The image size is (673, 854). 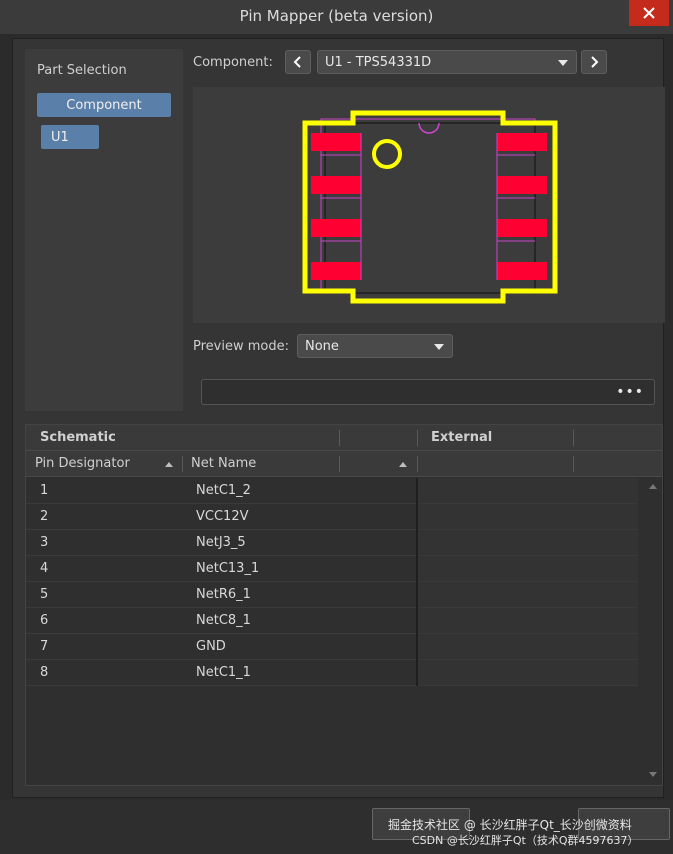 What do you see at coordinates (223, 490) in the screenshot?
I see `net-cell: NetC1_2` at bounding box center [223, 490].